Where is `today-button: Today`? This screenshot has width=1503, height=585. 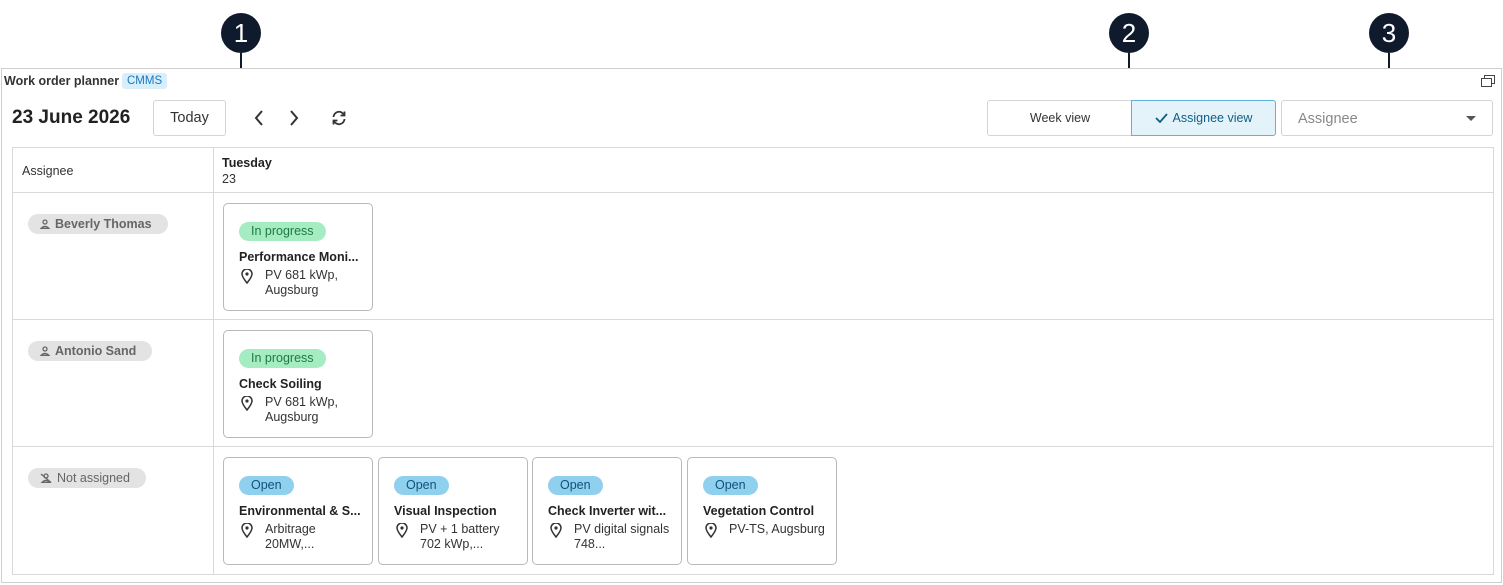 today-button: Today is located at coordinates (189, 118).